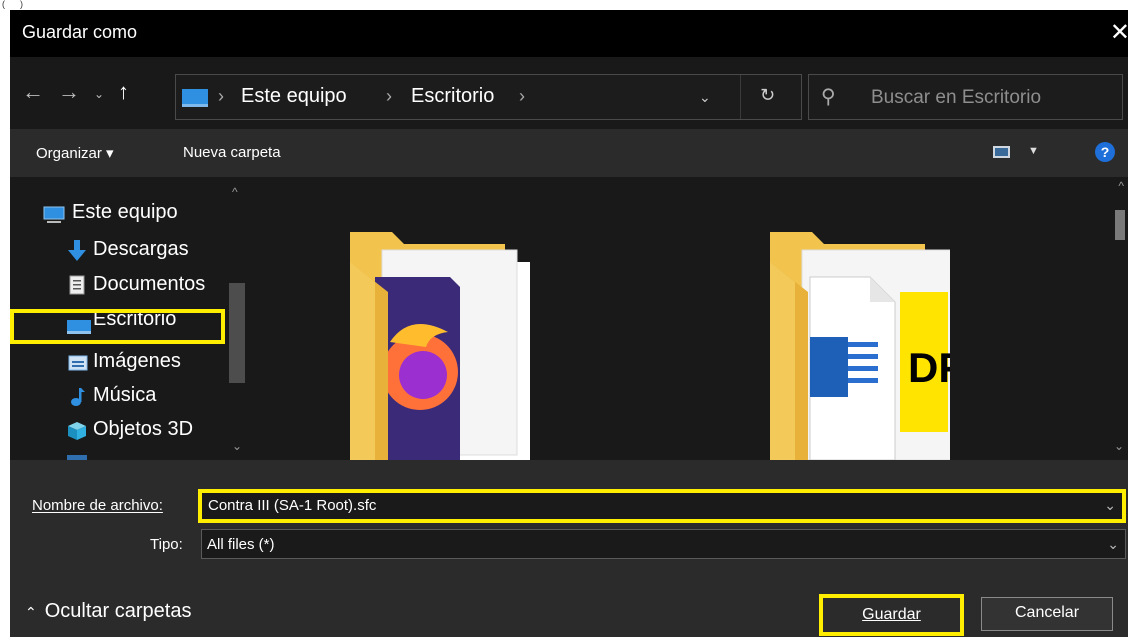 The height and width of the screenshot is (637, 1128). What do you see at coordinates (1001, 152) in the screenshot?
I see `view-options-icon` at bounding box center [1001, 152].